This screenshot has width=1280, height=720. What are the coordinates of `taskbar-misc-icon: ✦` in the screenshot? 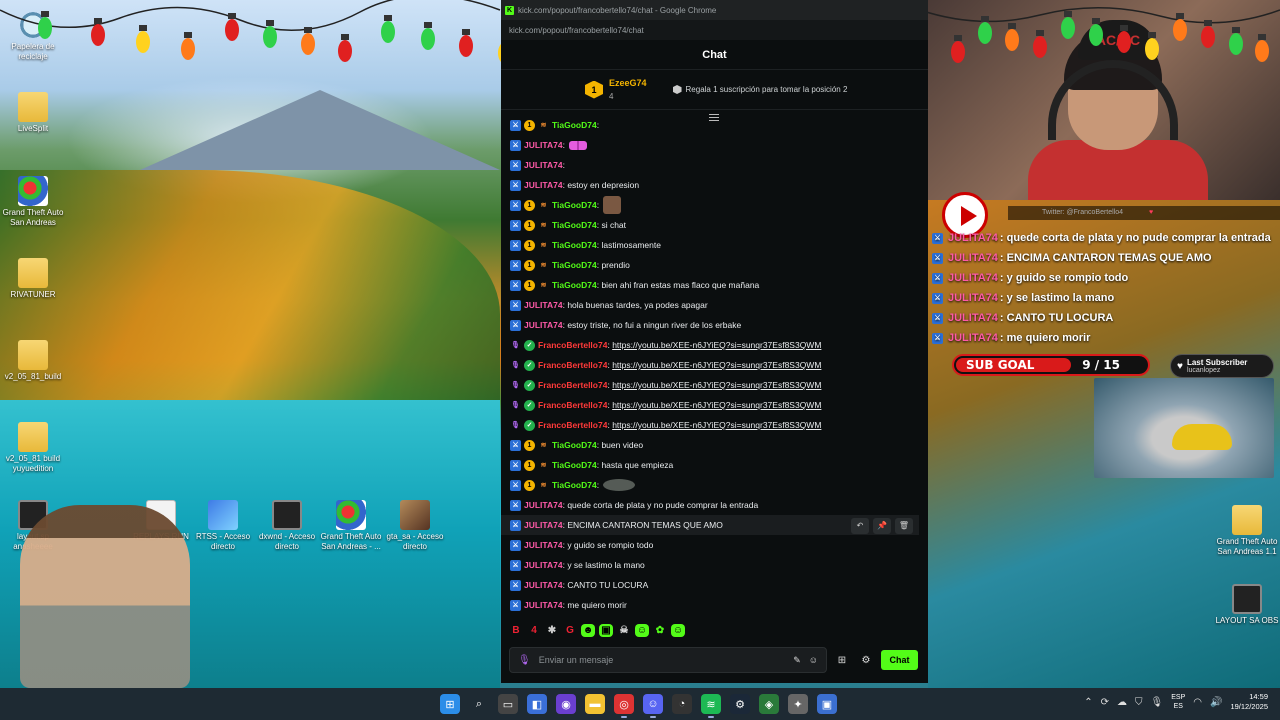 It's located at (798, 704).